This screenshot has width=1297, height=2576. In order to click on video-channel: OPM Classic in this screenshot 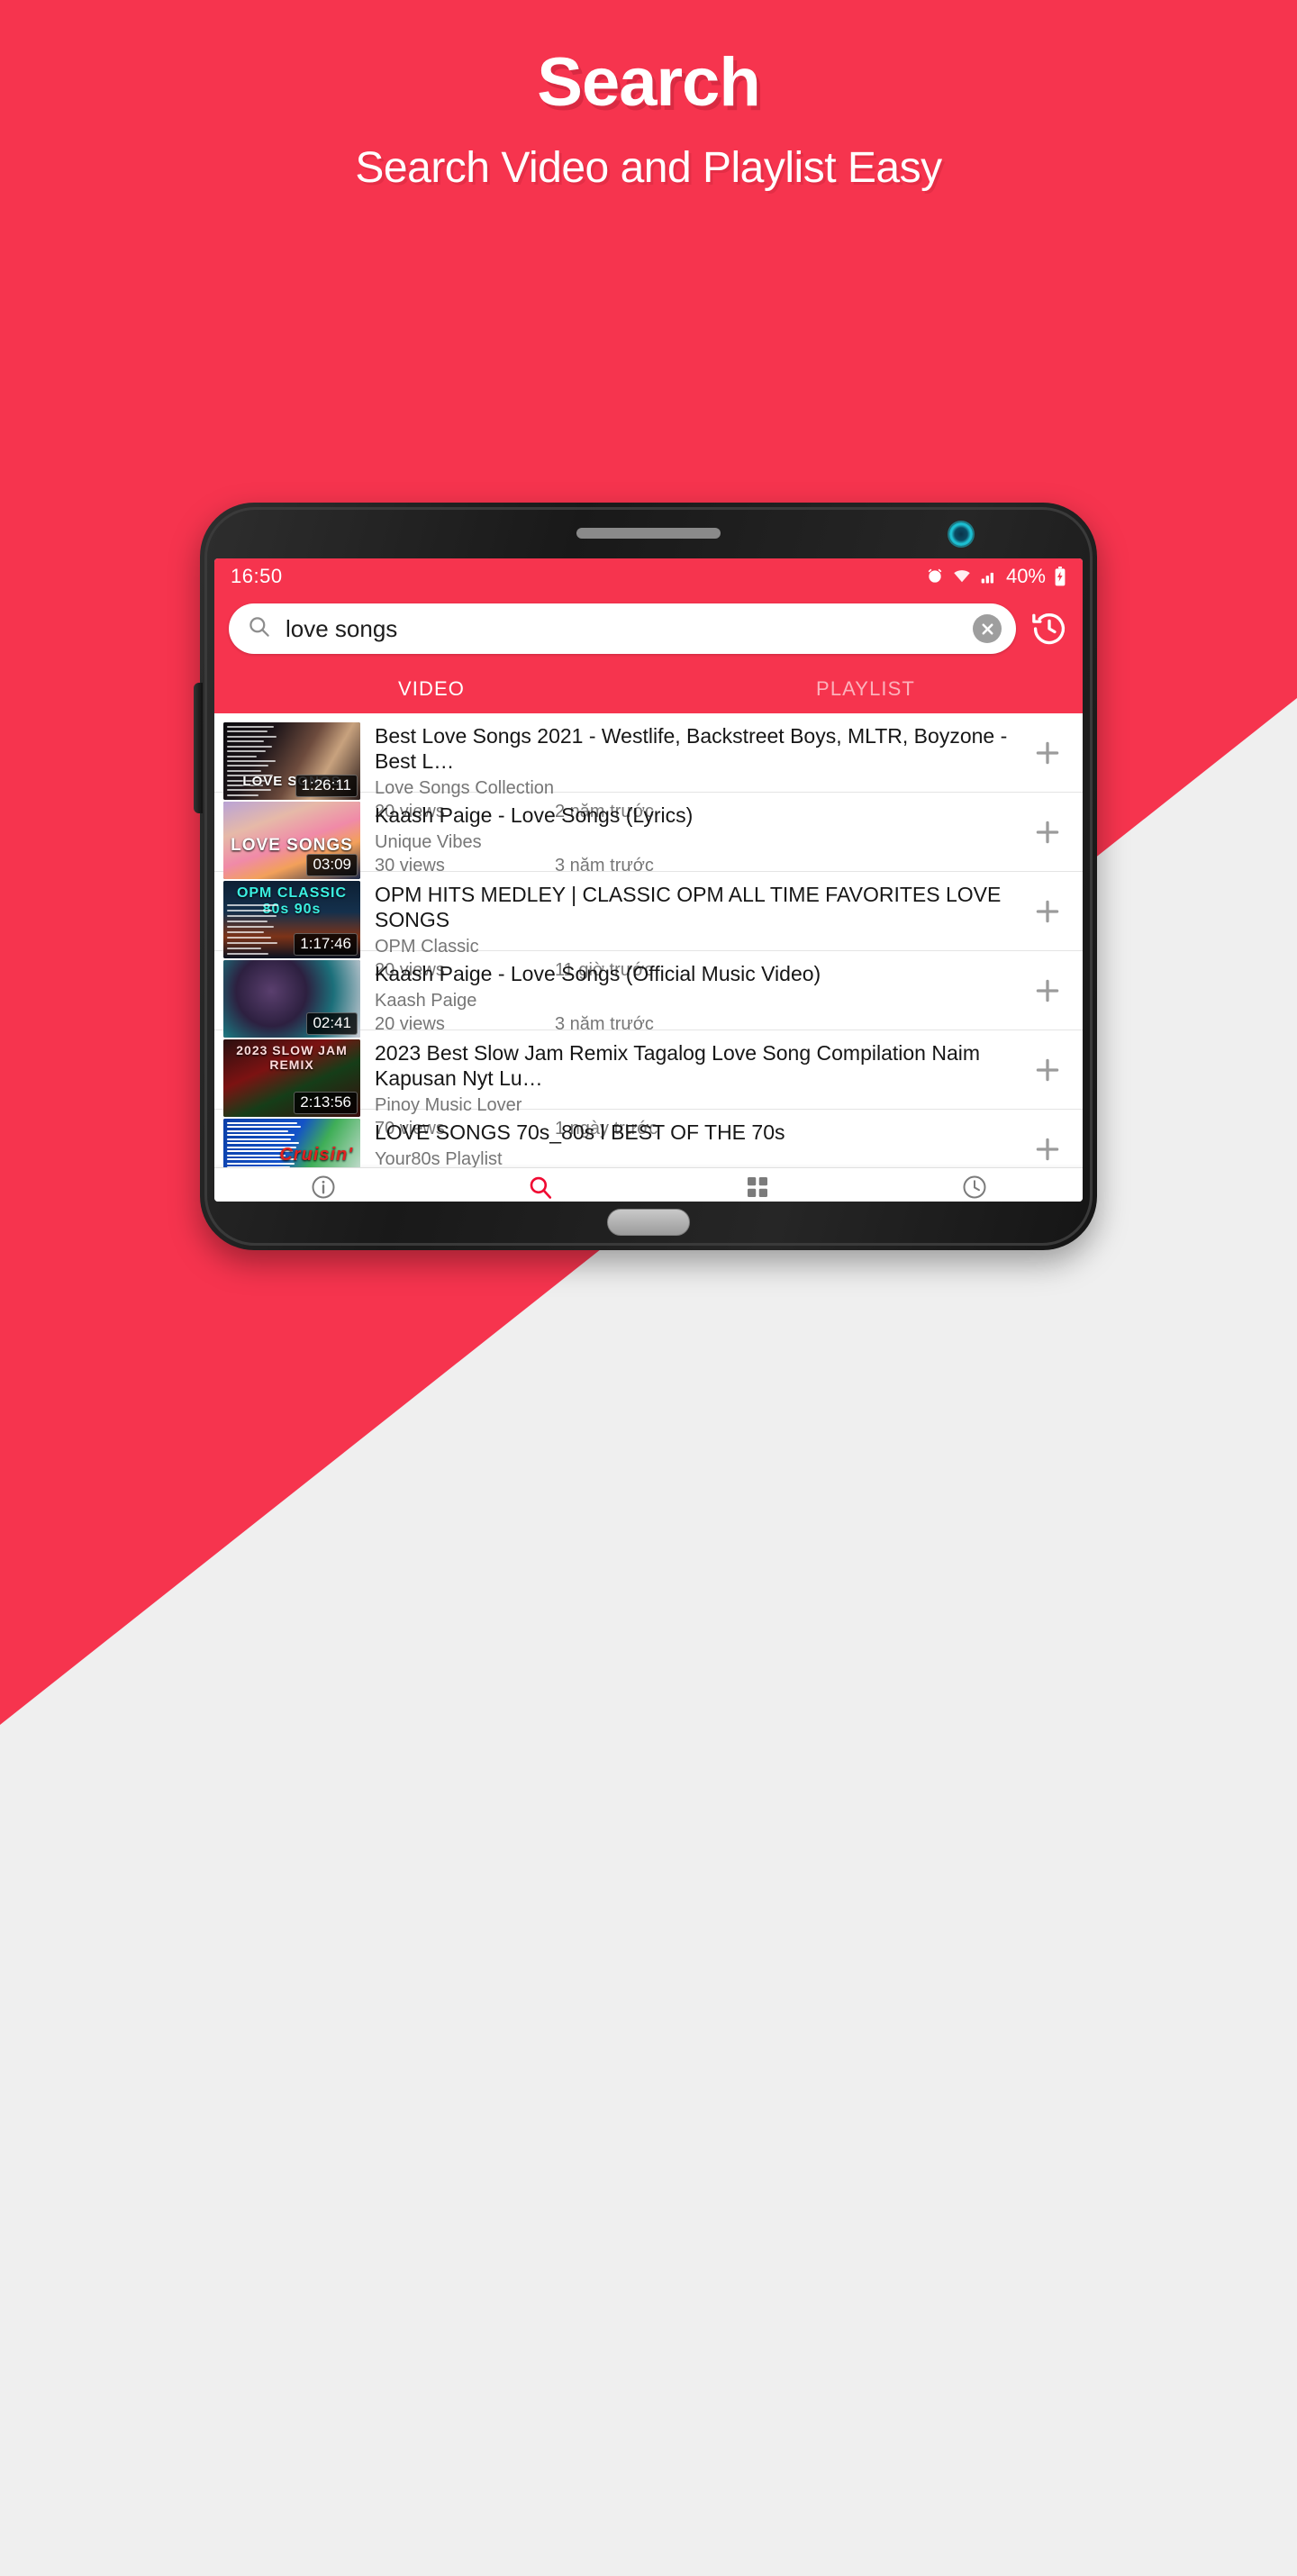, I will do `click(427, 947)`.